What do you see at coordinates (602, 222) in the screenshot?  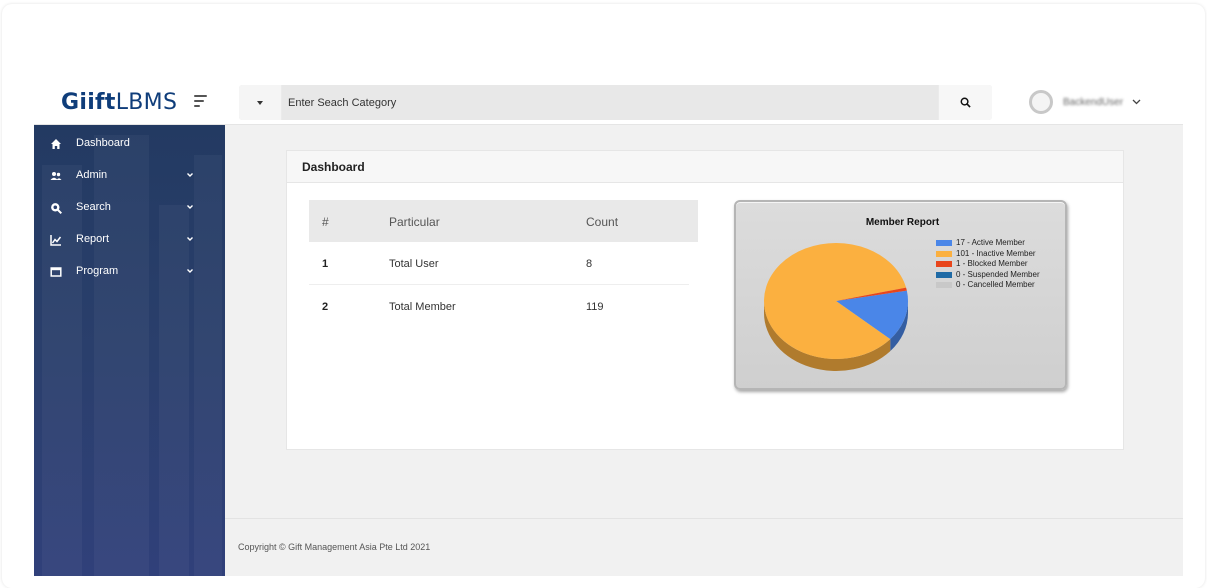 I see `header-count: Count` at bounding box center [602, 222].